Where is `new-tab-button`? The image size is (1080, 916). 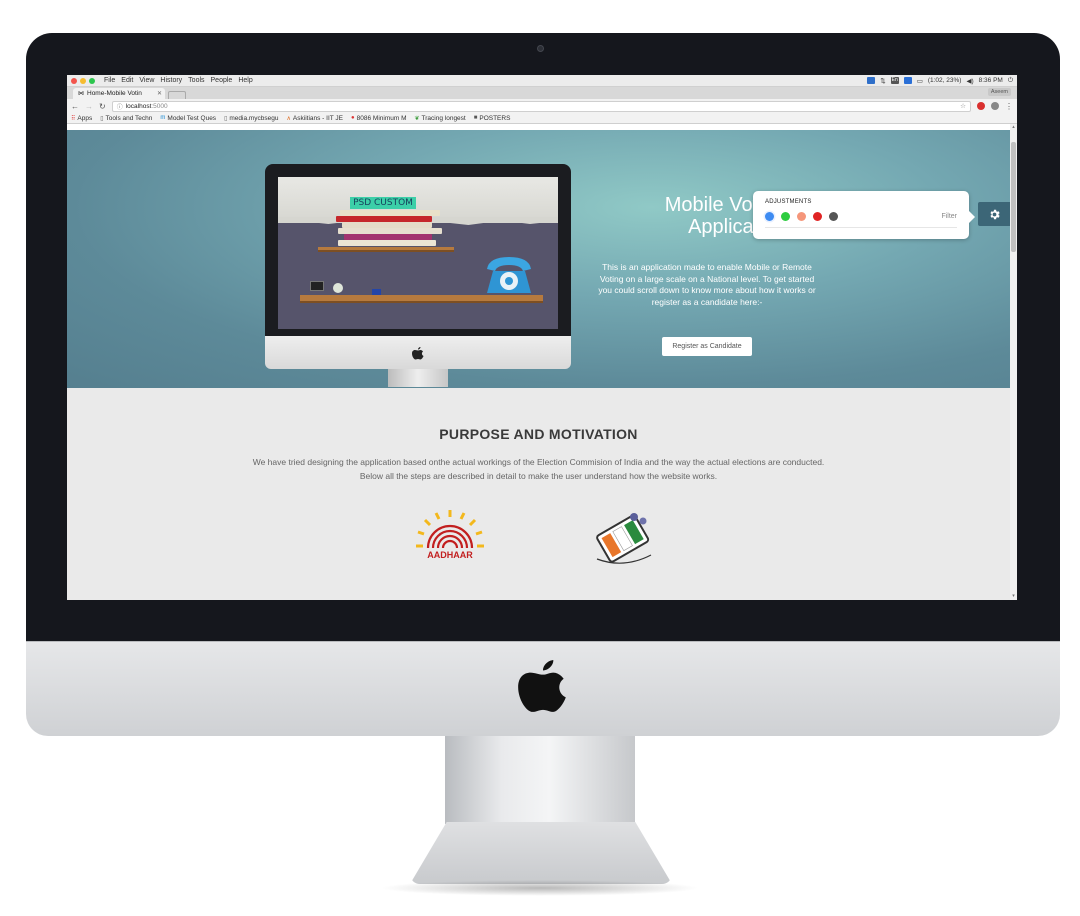 new-tab-button is located at coordinates (177, 95).